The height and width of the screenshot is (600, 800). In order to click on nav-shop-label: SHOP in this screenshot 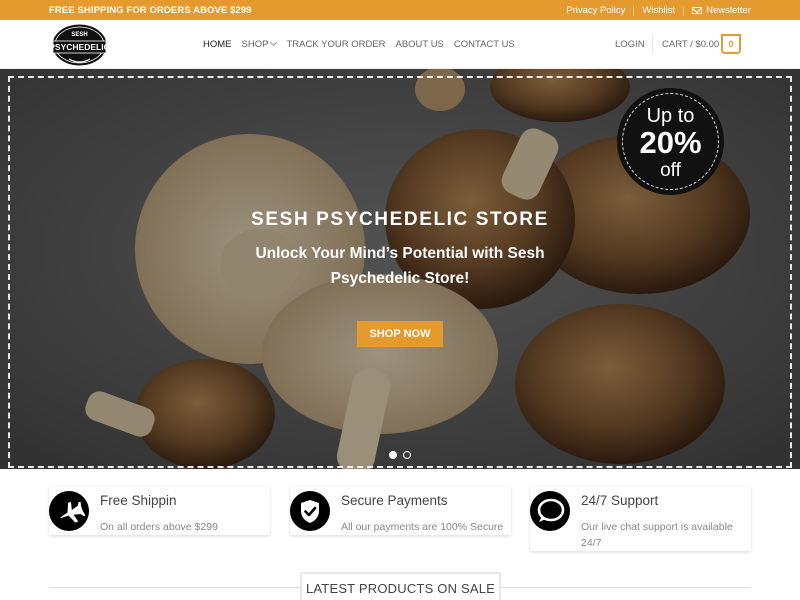, I will do `click(255, 44)`.